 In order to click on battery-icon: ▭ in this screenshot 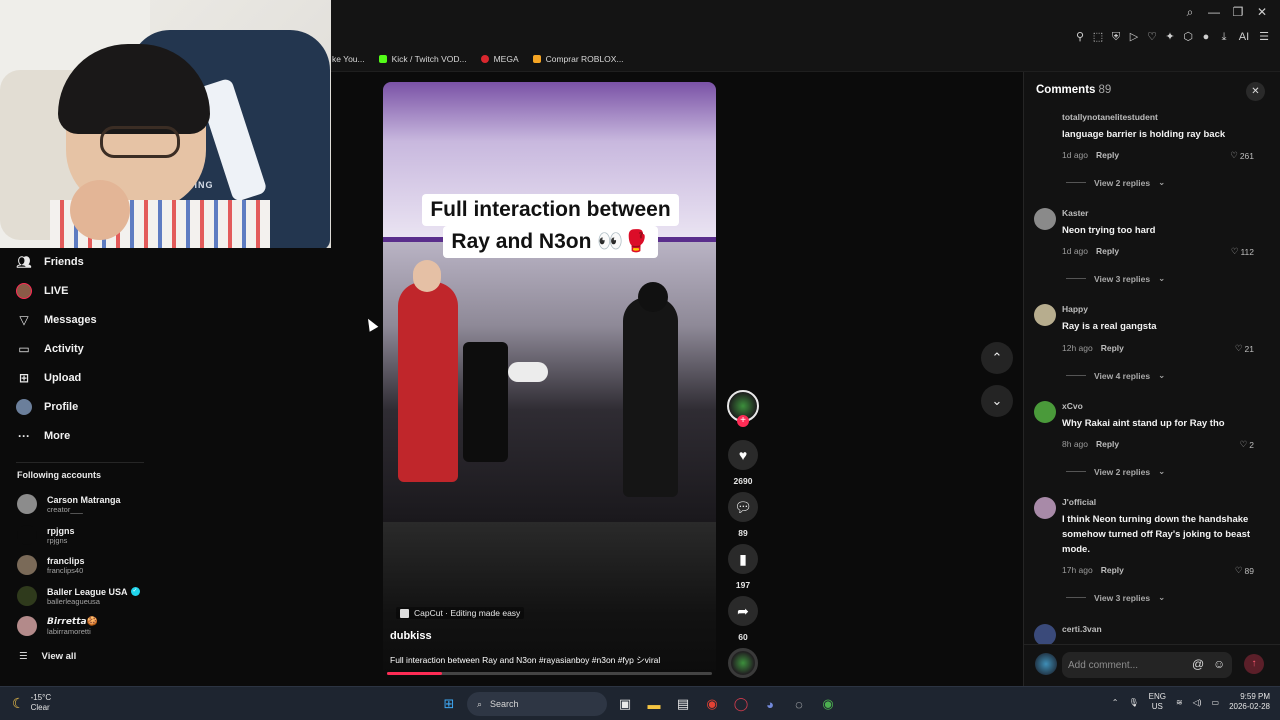, I will do `click(1216, 702)`.